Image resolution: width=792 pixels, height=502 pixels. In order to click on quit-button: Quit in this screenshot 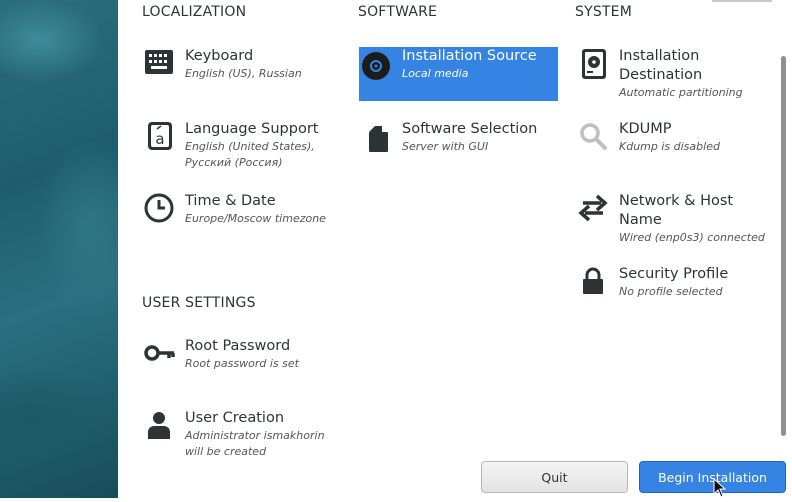, I will do `click(554, 477)`.